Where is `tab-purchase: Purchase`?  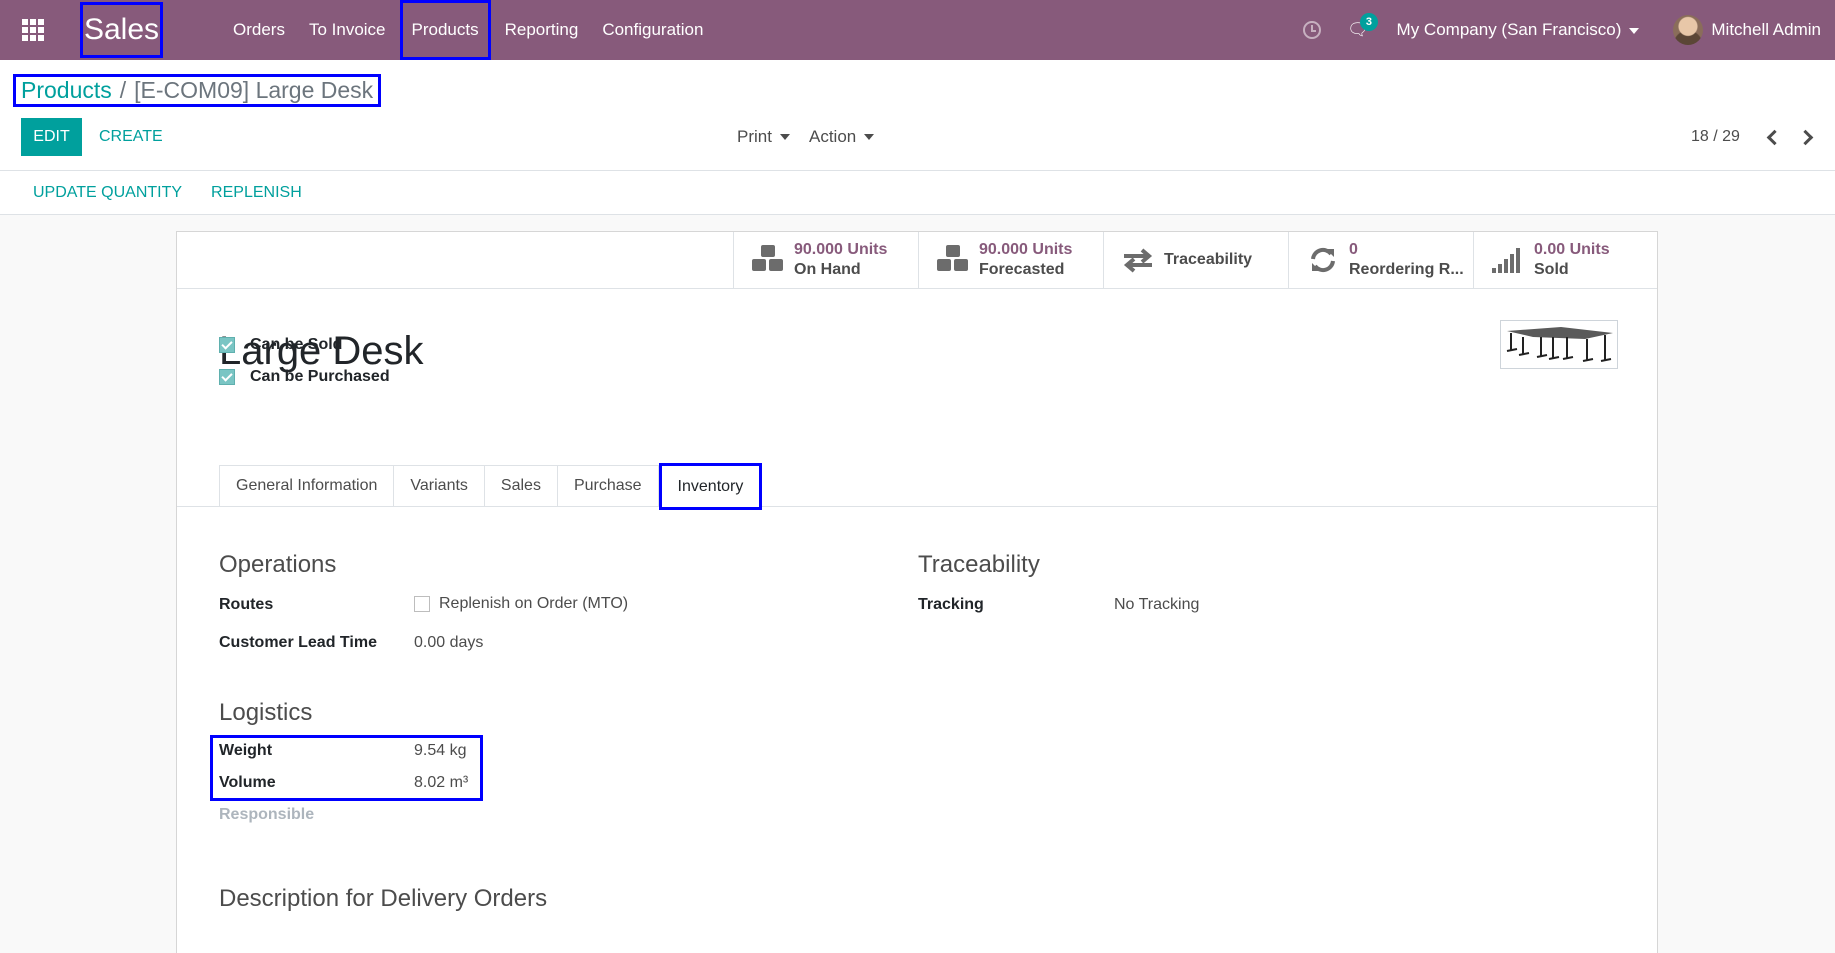
tab-purchase: Purchase is located at coordinates (607, 486).